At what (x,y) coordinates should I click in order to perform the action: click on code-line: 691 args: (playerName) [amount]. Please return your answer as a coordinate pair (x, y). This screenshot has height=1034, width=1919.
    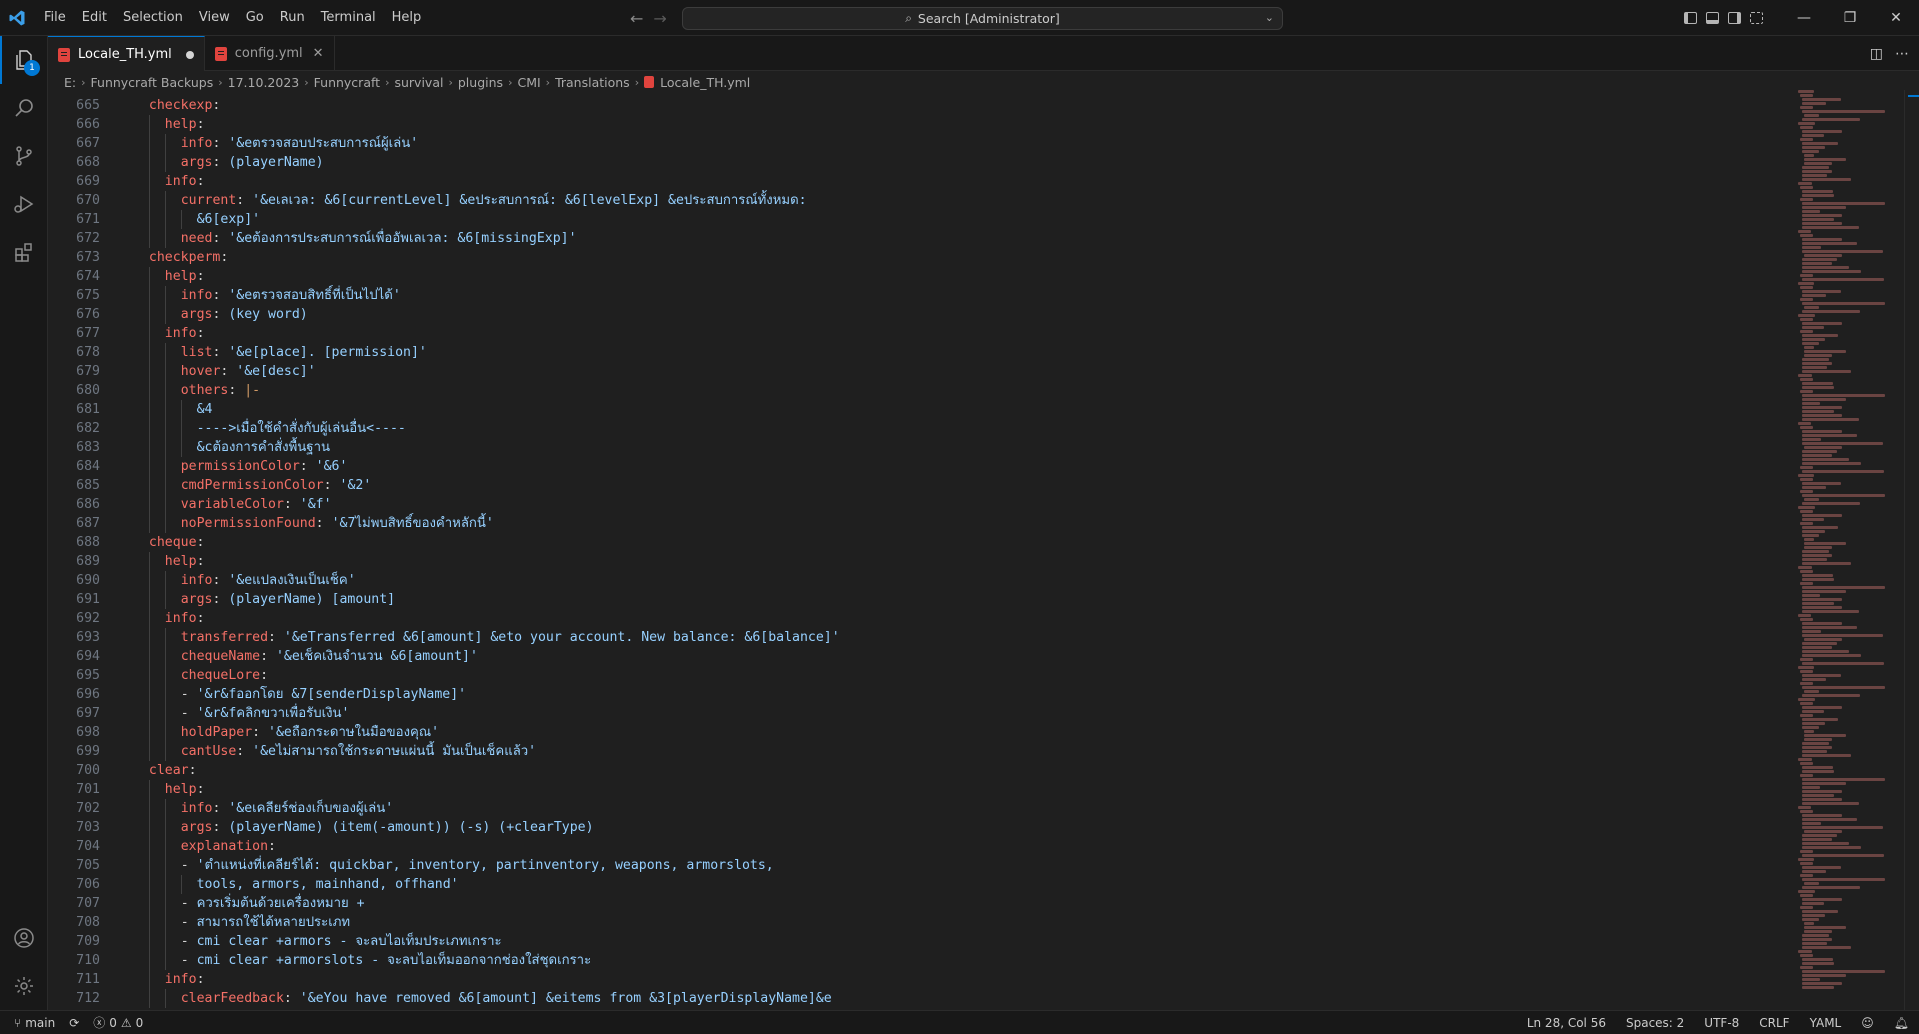
    Looking at the image, I should click on (918, 599).